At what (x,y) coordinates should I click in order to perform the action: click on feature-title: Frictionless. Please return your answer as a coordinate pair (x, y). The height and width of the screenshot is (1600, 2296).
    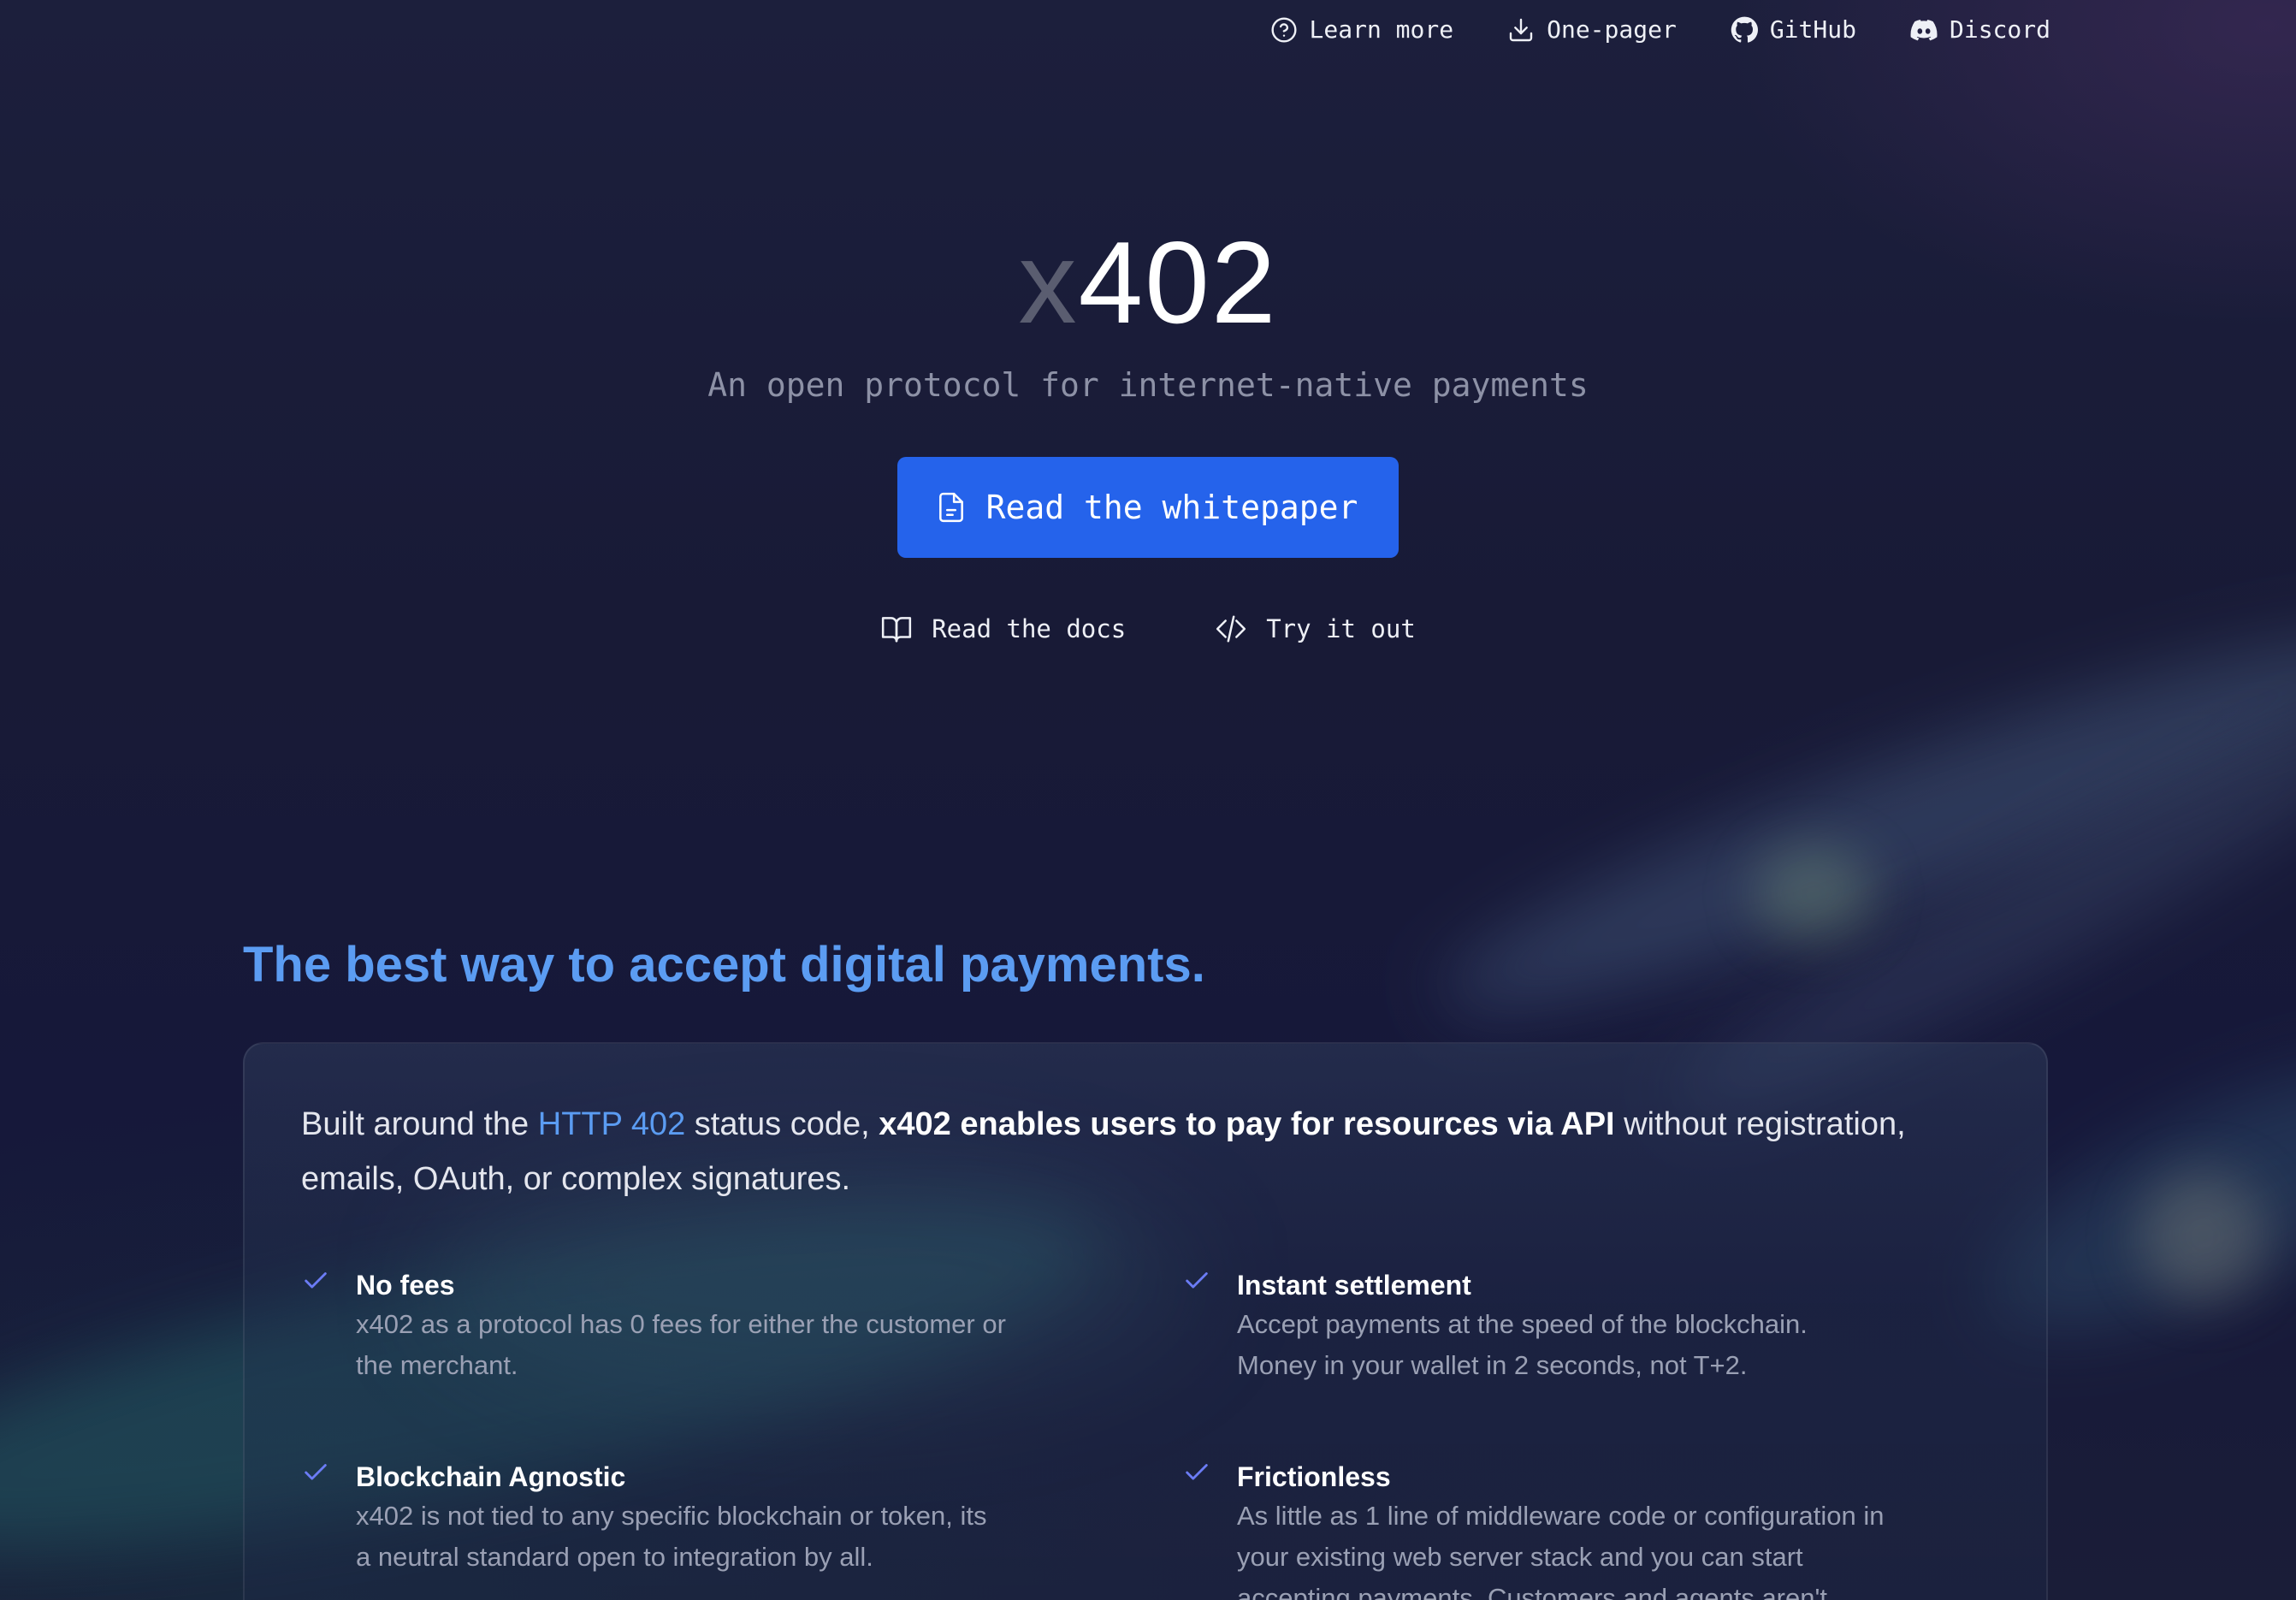
    Looking at the image, I should click on (1314, 1476).